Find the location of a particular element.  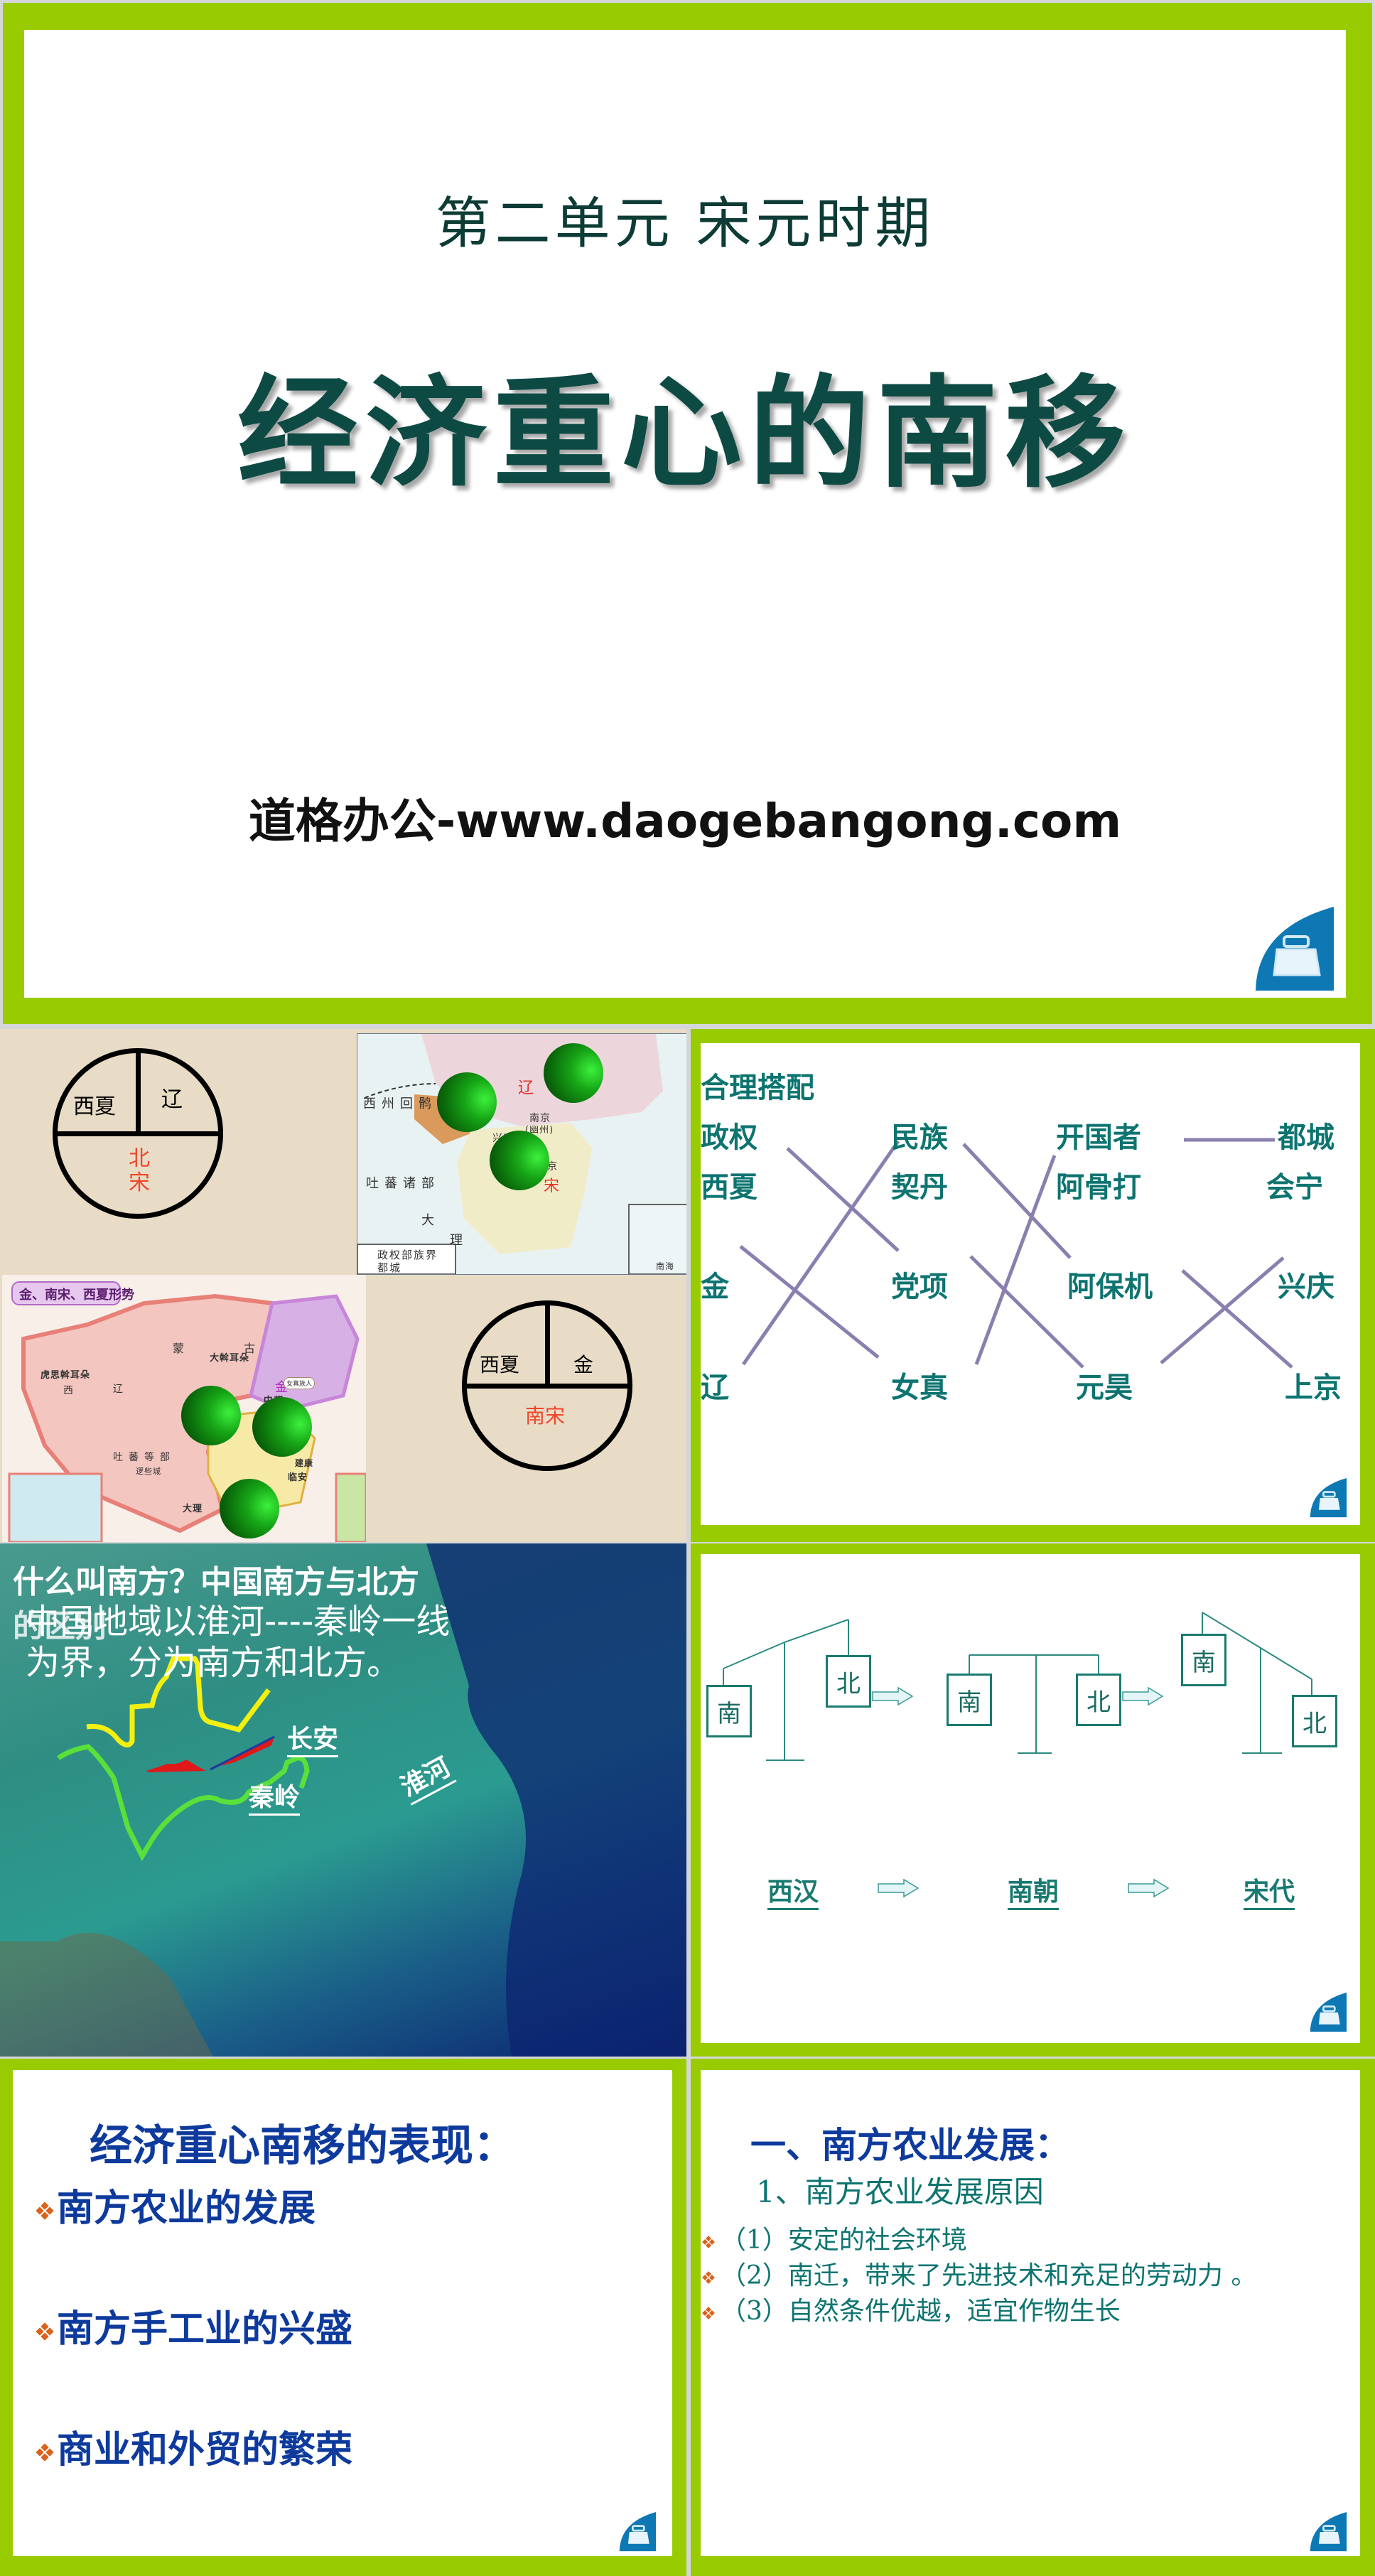

founder-item: 阿骨打 is located at coordinates (1098, 1185).